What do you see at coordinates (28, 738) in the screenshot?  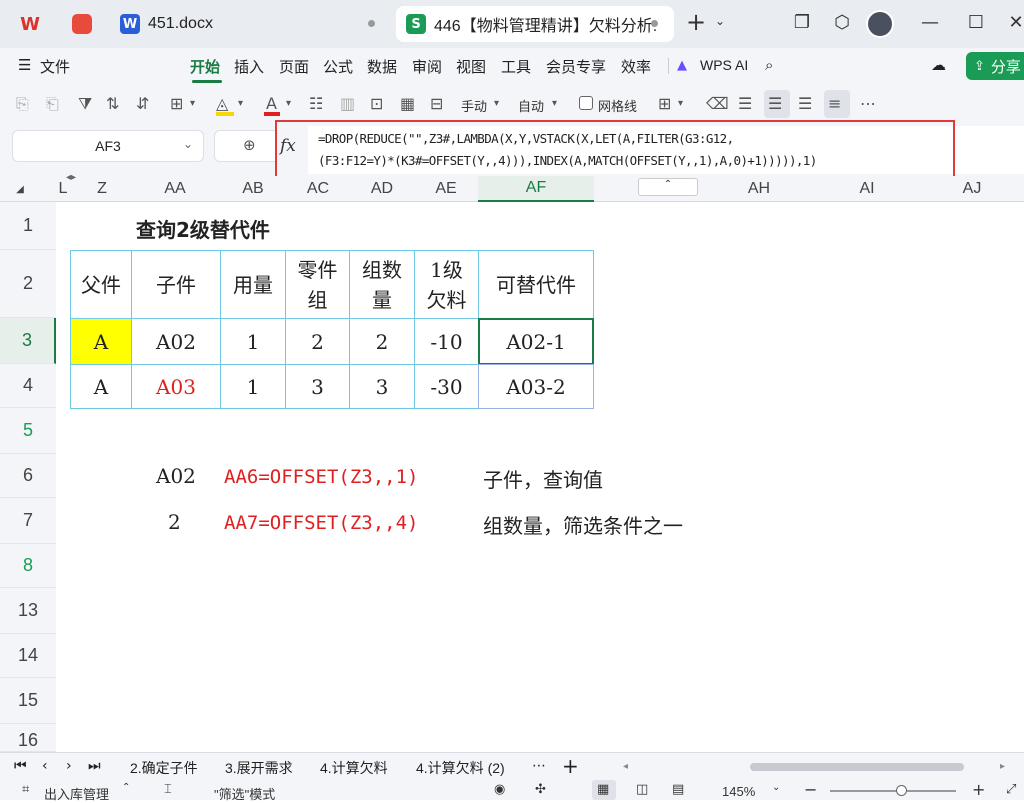 I see `row-header-16: 16` at bounding box center [28, 738].